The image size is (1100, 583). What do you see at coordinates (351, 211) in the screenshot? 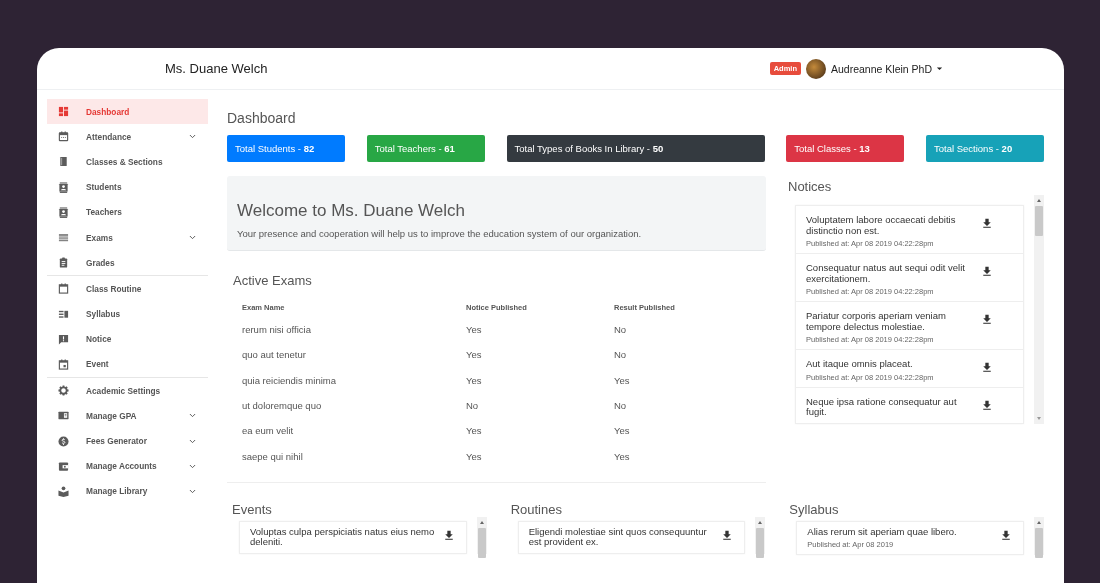
I see `welcome-title: Welcome to Ms. Duane Welch` at bounding box center [351, 211].